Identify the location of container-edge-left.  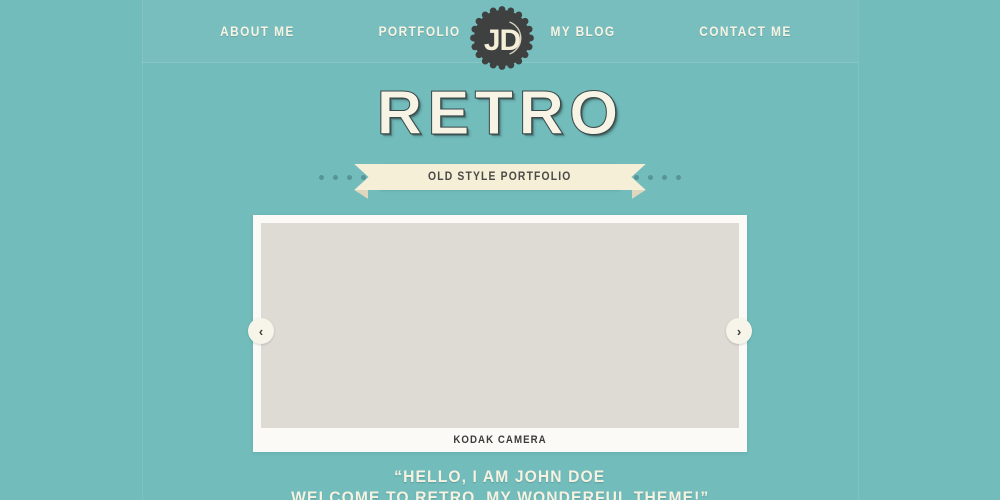
(142, 250).